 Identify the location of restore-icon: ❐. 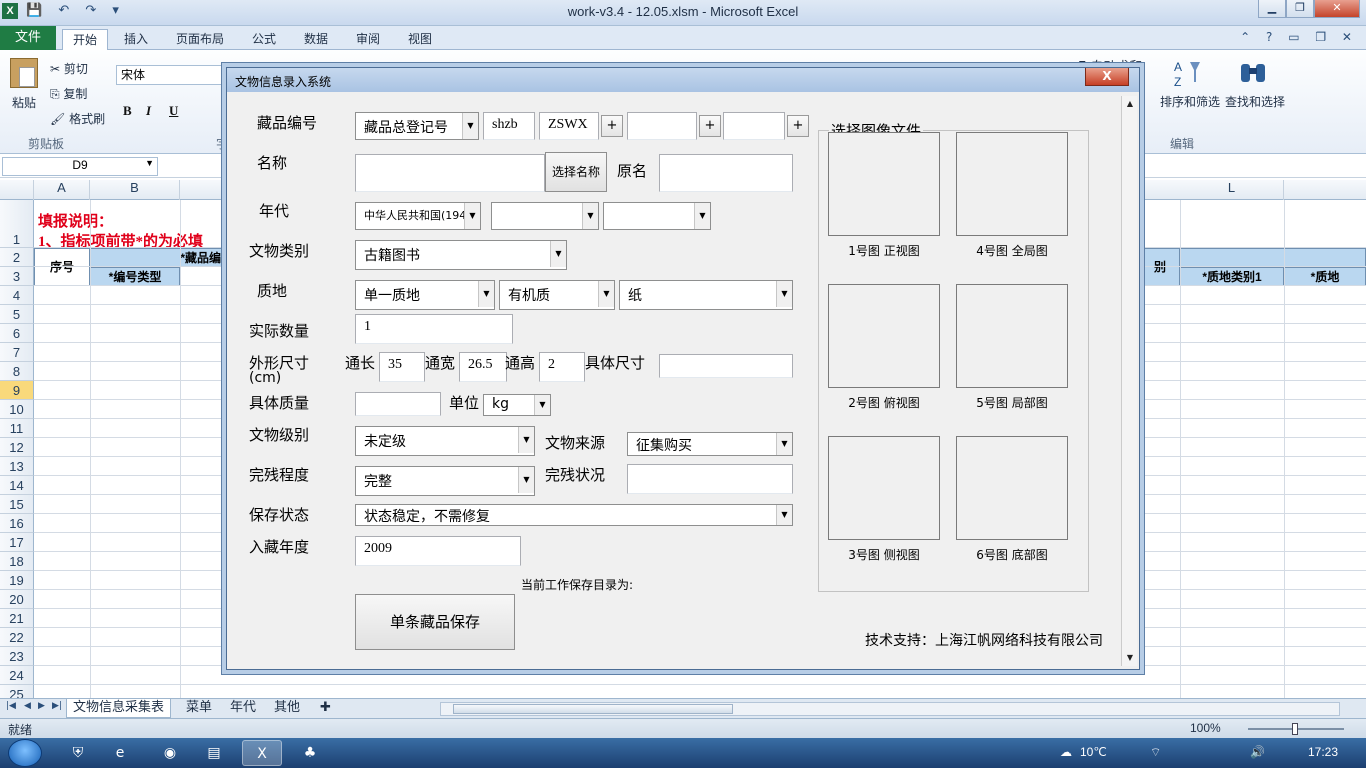
(1300, 9).